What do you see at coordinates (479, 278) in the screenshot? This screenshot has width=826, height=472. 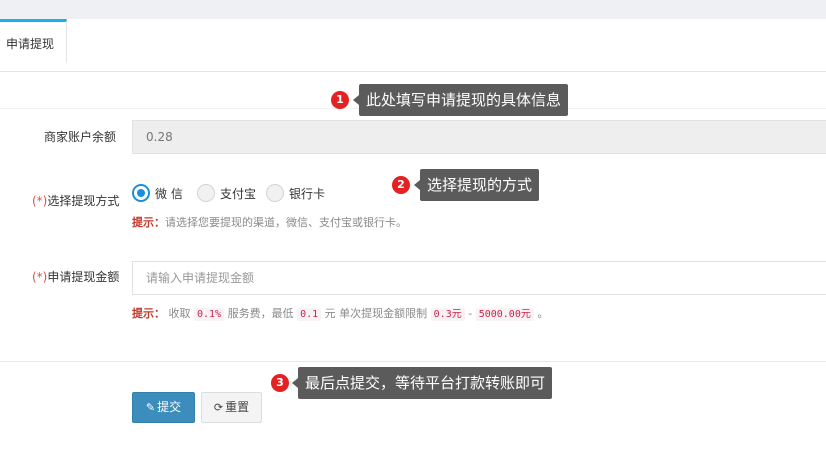 I see `amount-input: 请输入申请提现金额` at bounding box center [479, 278].